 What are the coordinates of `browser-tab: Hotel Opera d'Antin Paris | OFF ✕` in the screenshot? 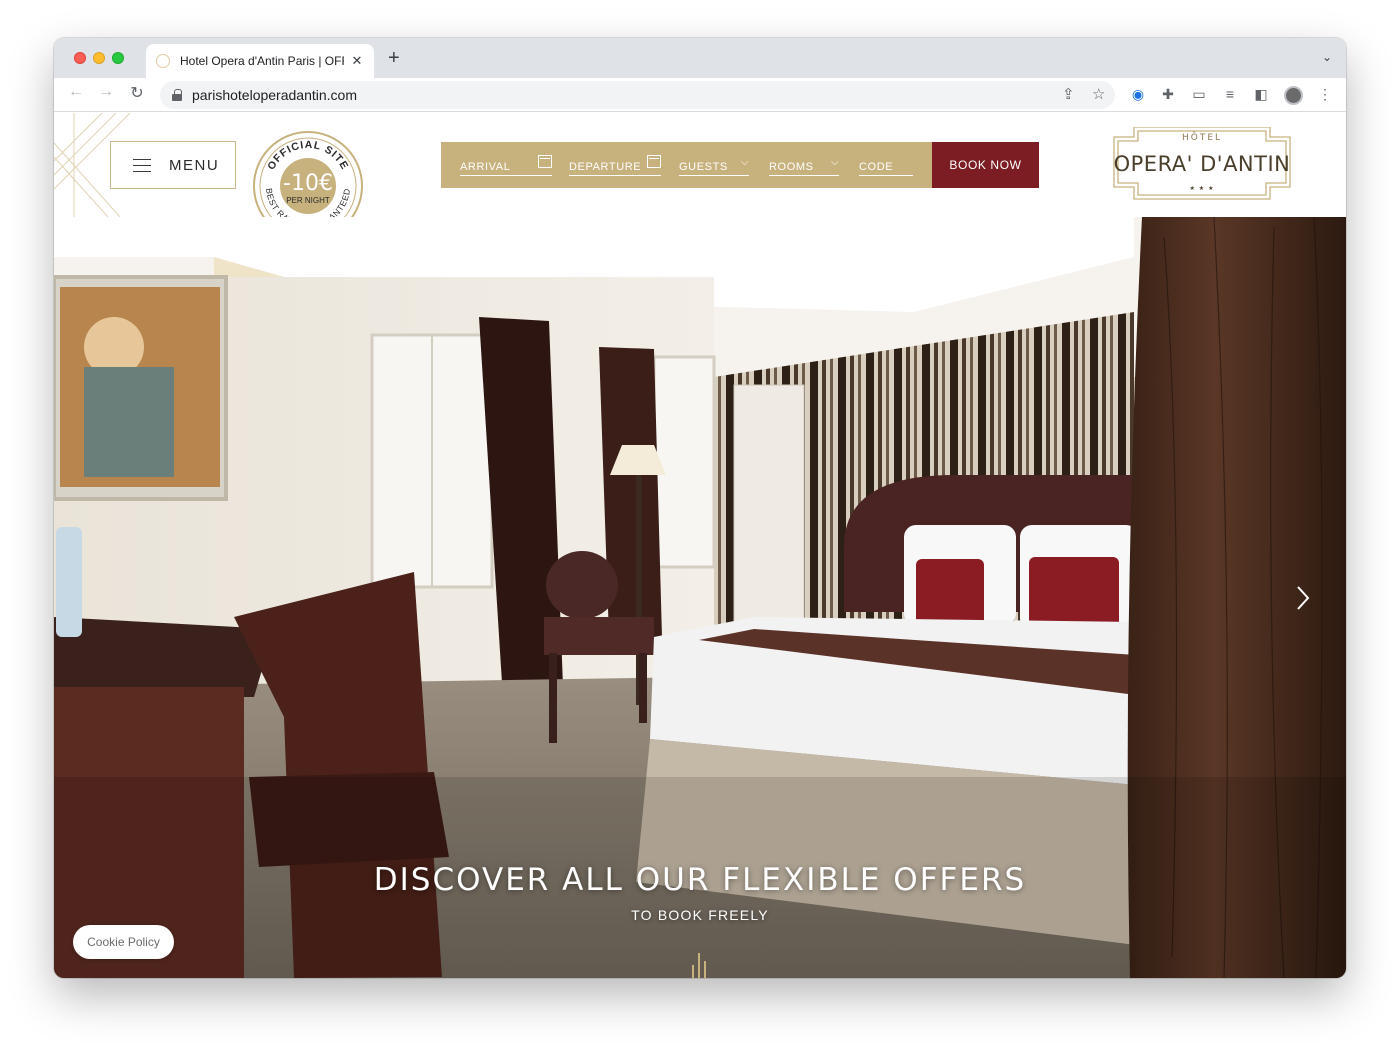 It's located at (260, 61).